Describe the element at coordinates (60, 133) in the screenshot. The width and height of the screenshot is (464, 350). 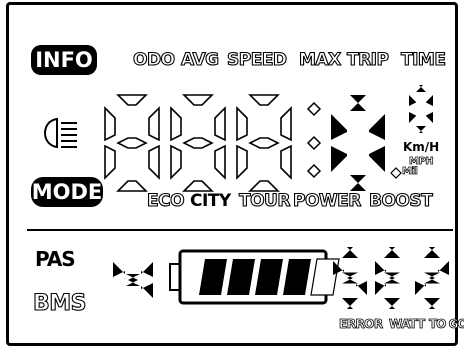
I see `headlight-icon` at that location.